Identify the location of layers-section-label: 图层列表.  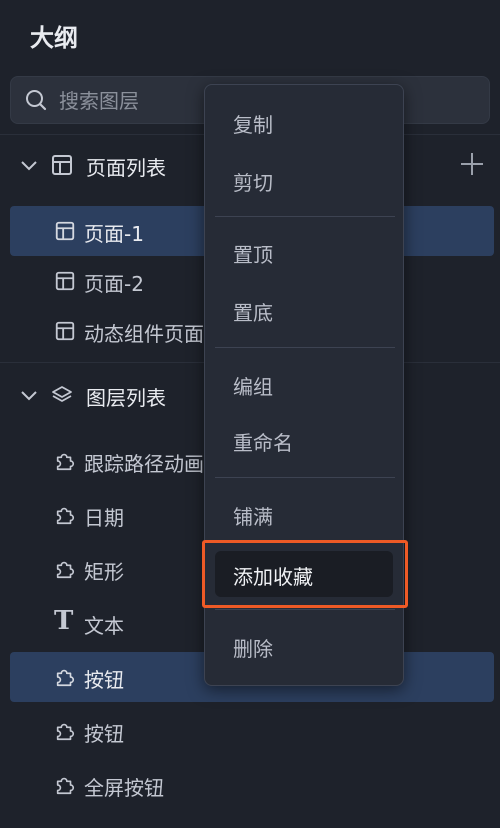
(126, 398).